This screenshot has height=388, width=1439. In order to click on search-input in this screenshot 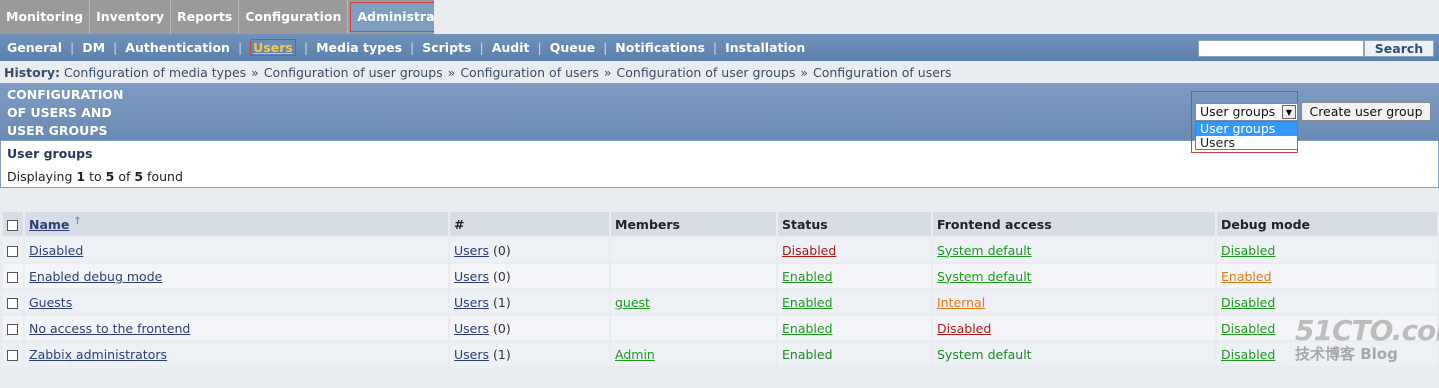, I will do `click(1281, 48)`.